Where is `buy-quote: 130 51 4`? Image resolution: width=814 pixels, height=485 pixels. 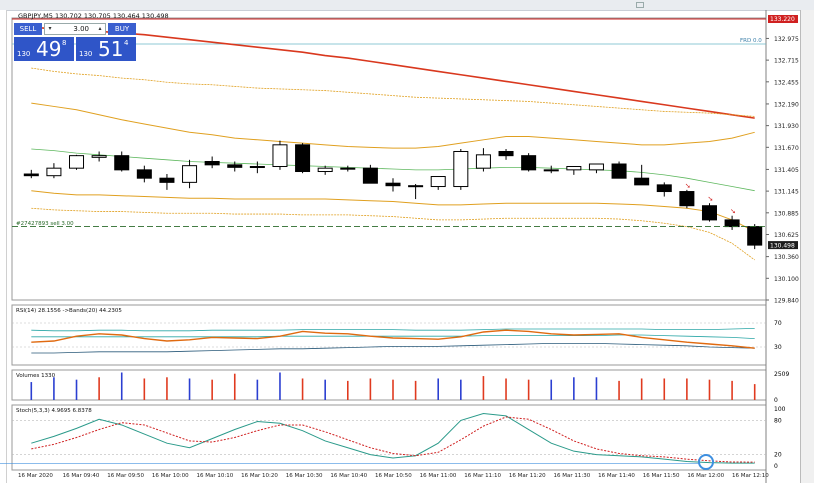
buy-quote: 130 51 4 is located at coordinates (106, 49).